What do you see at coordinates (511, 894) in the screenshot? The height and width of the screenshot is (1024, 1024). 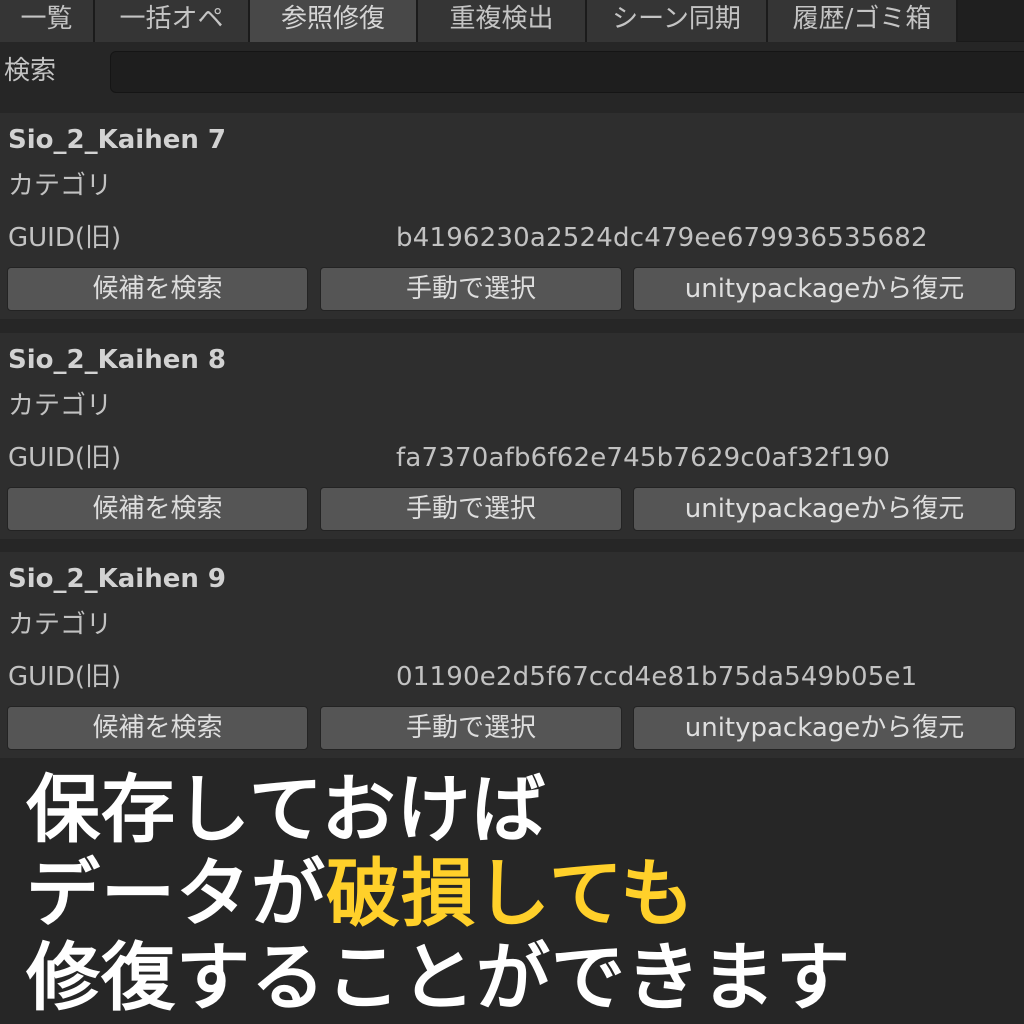 I see `caption-highlight: 破損しても` at bounding box center [511, 894].